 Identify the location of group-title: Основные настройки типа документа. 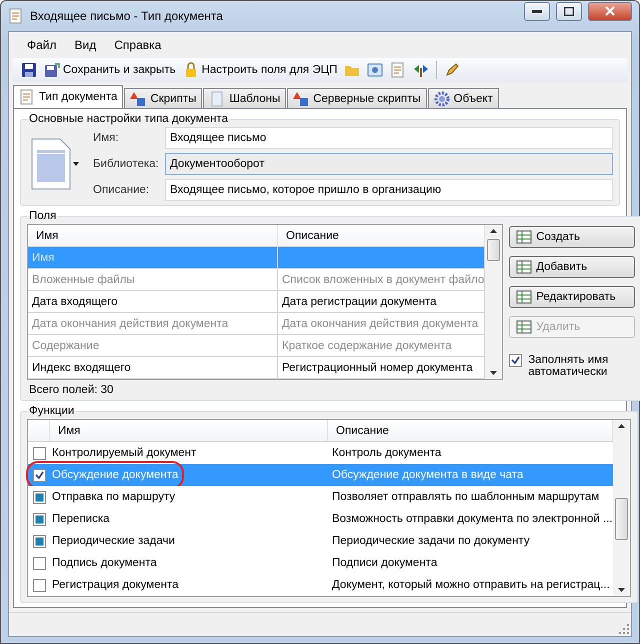
(128, 119).